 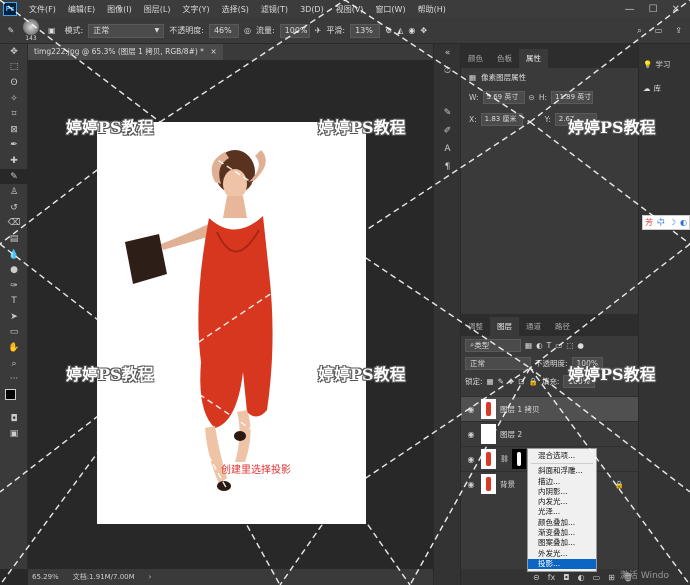 I want to click on tab-channels: 通道, so click(x=533, y=326).